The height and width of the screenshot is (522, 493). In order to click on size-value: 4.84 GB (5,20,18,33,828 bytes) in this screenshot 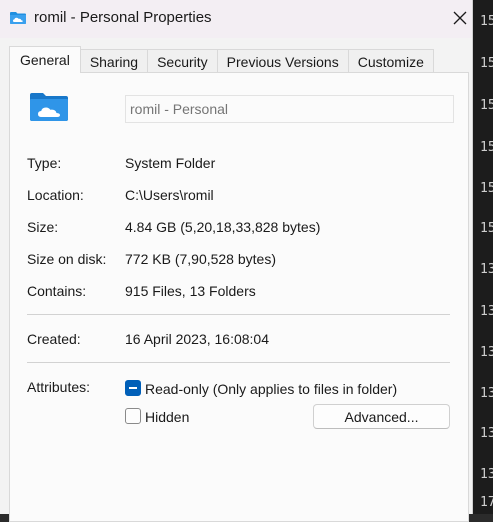, I will do `click(223, 227)`.